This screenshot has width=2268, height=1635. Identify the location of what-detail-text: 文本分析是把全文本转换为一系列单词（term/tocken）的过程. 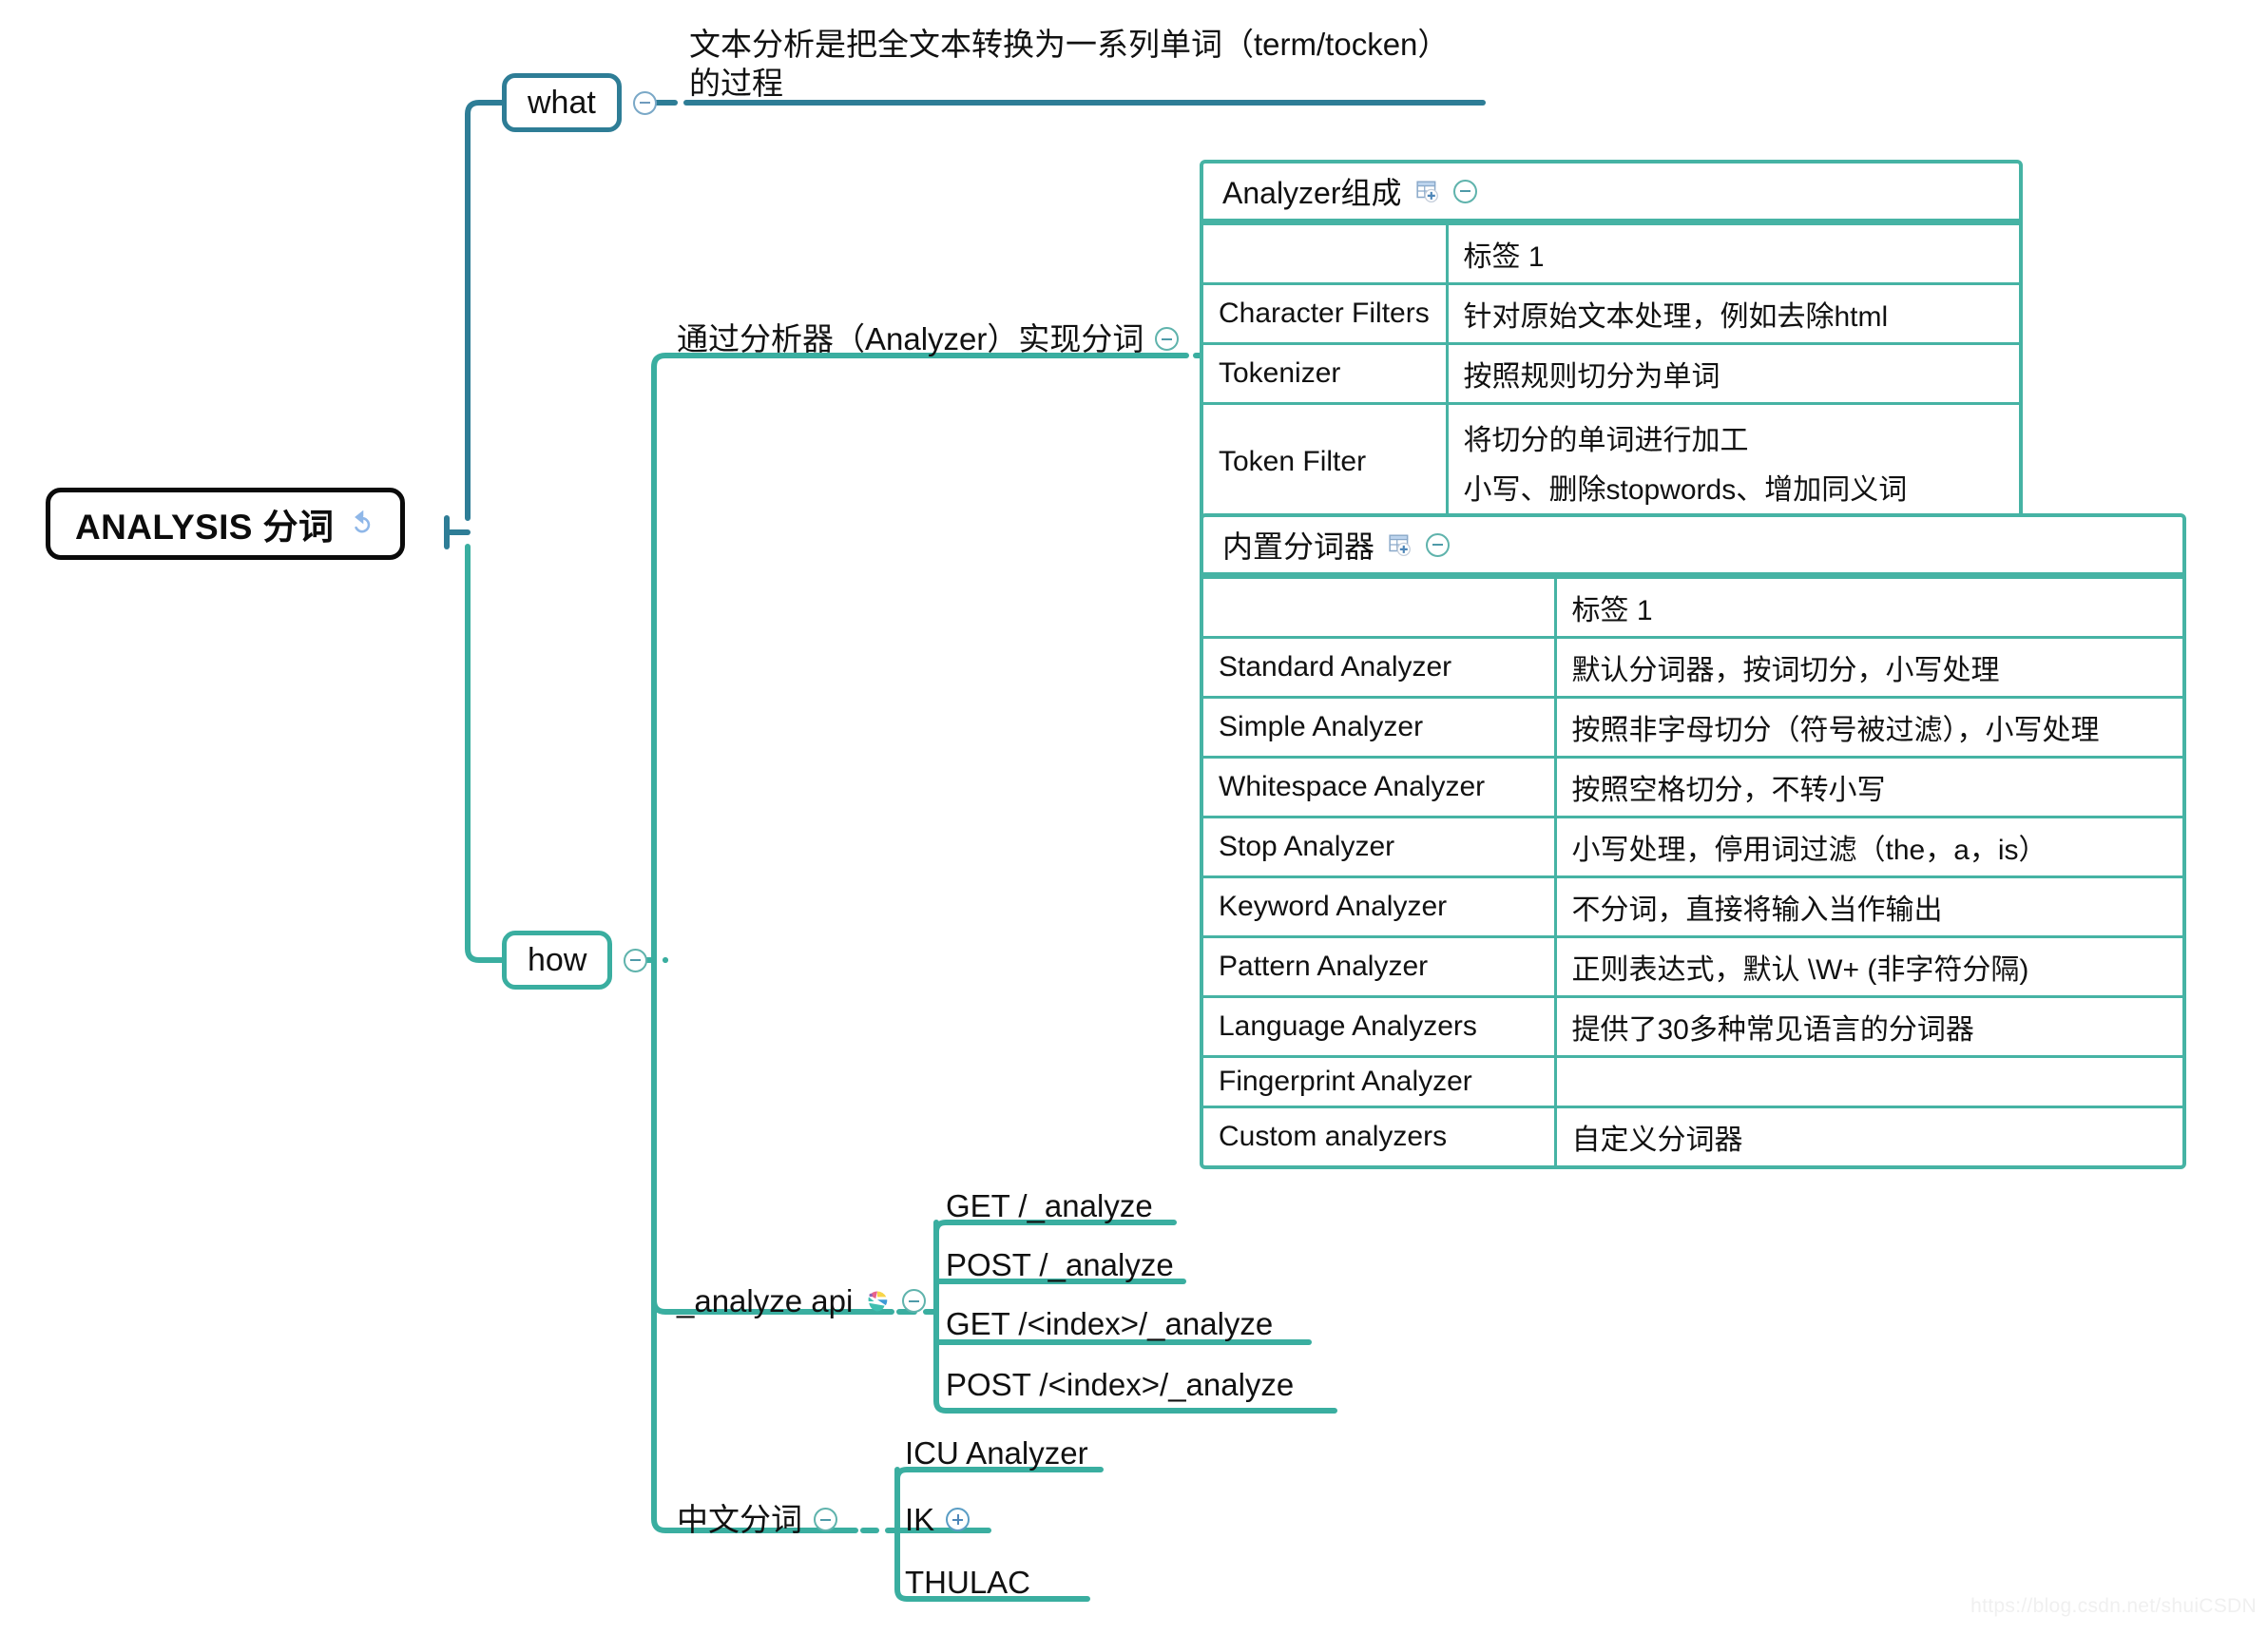
(1069, 64).